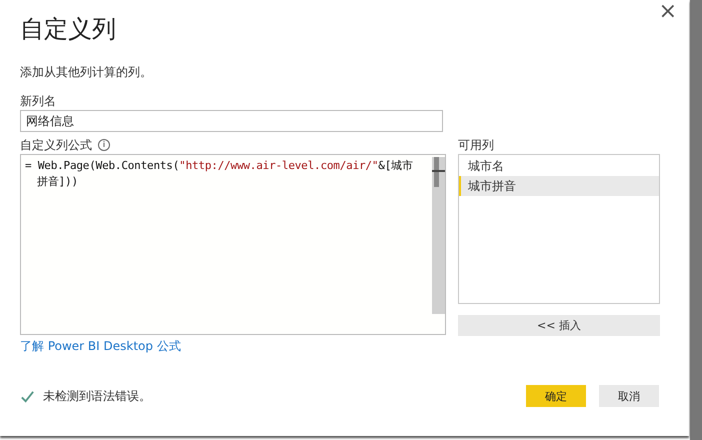  I want to click on ok-button: 确定, so click(556, 396).